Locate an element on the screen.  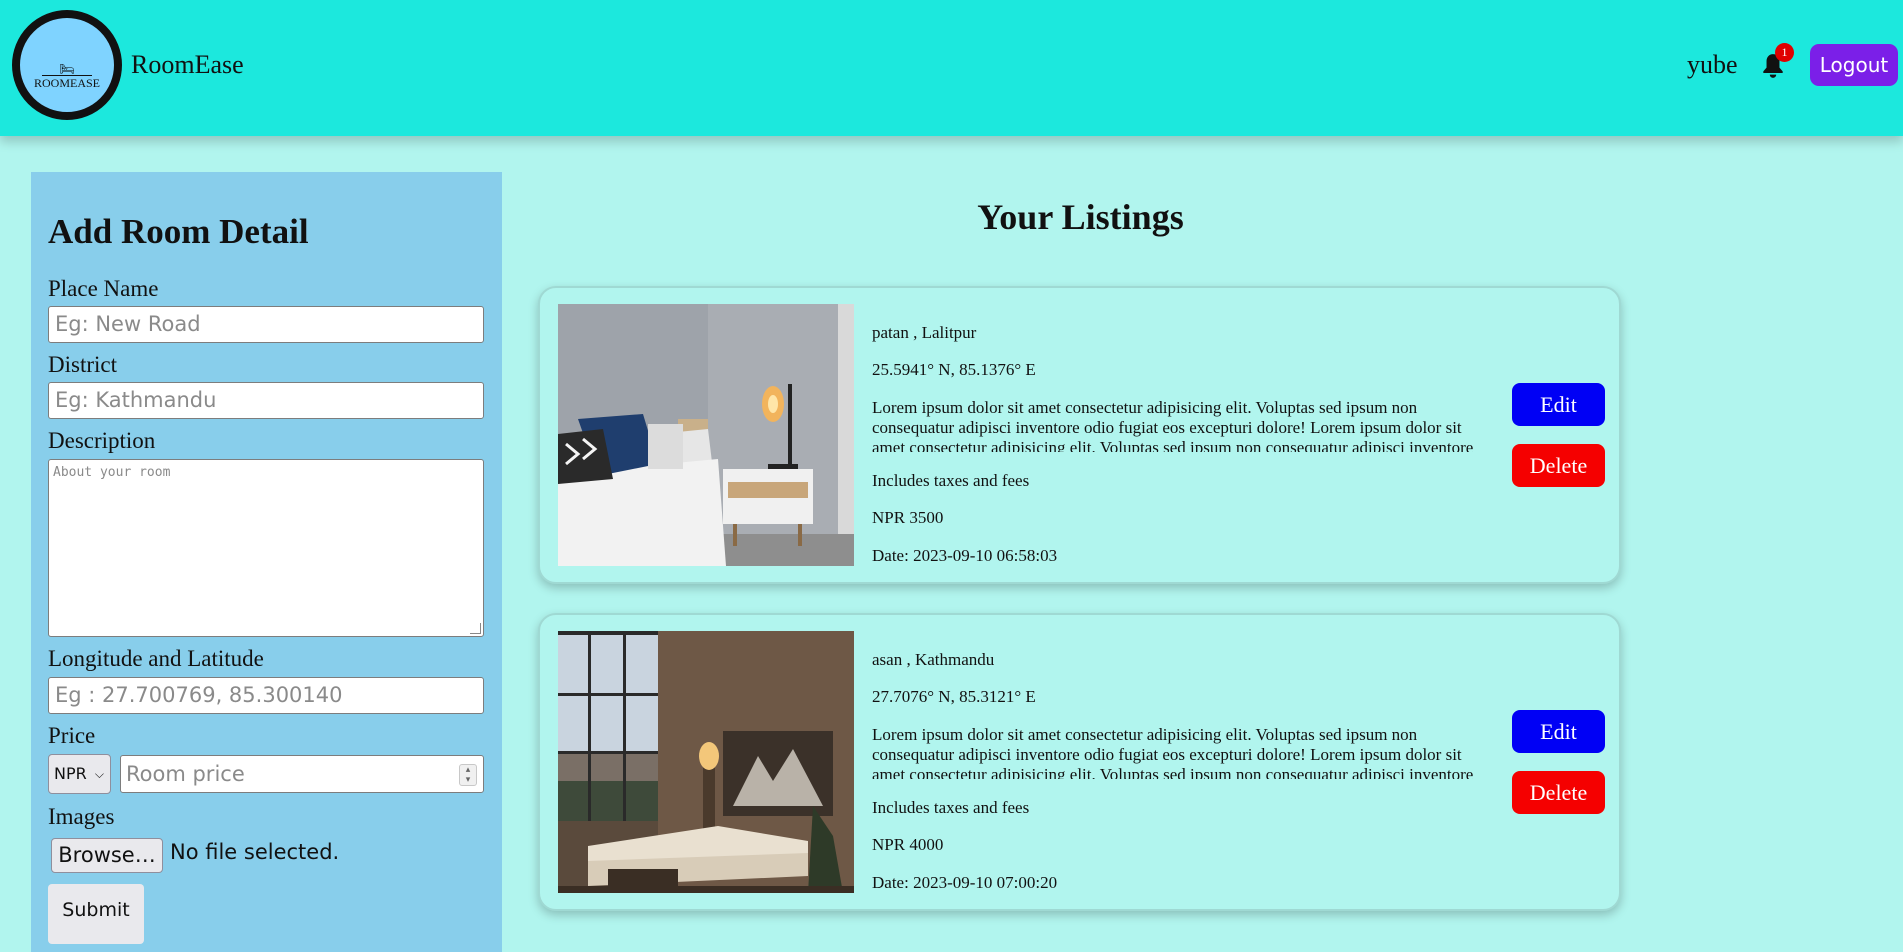
listing-location: asan , Kathmandu is located at coordinates (933, 659).